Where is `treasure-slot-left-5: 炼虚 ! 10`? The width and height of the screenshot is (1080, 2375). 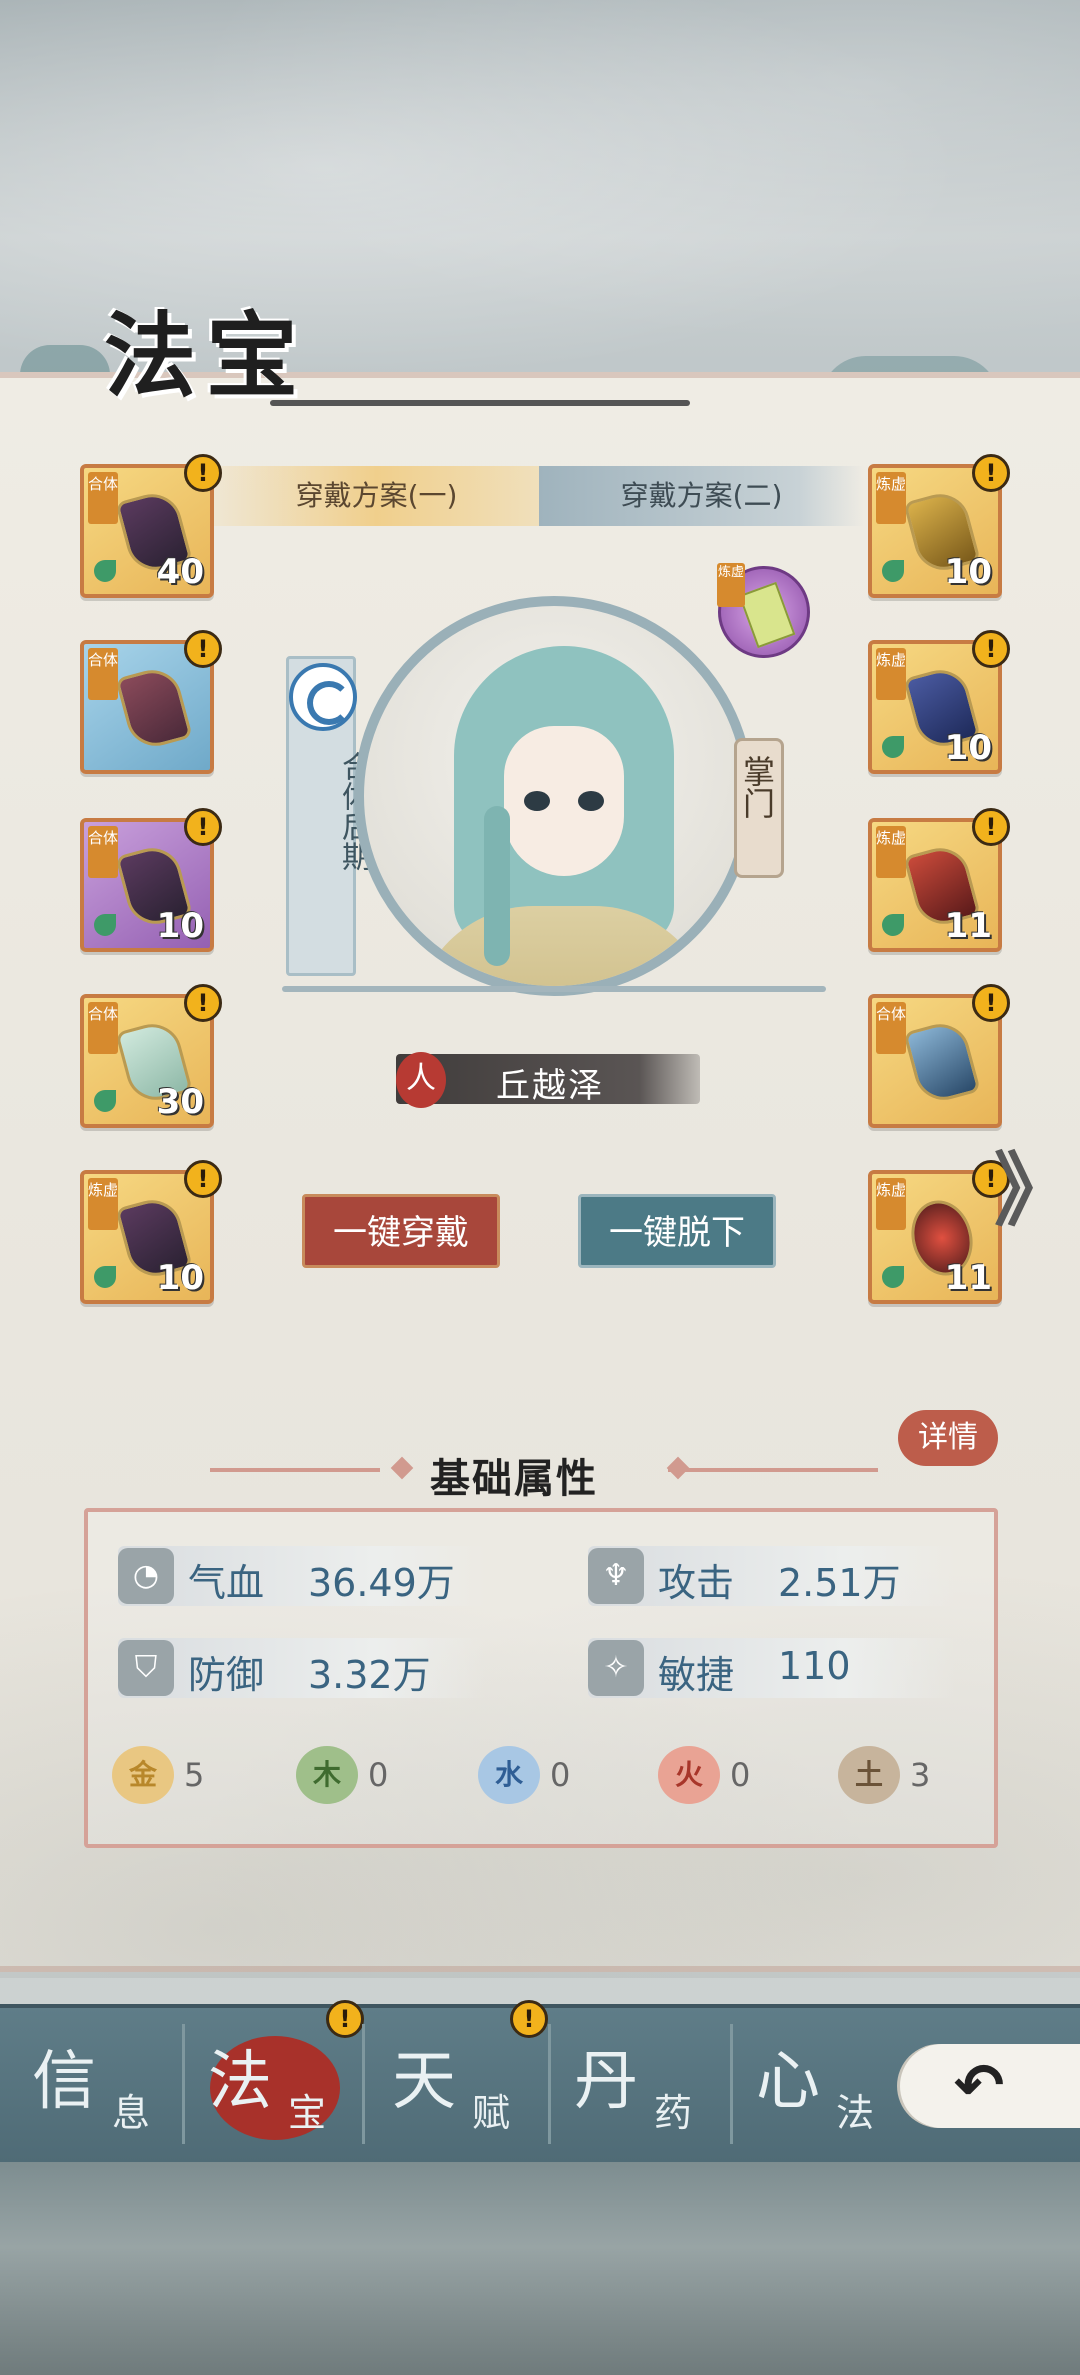
treasure-slot-left-5: 炼虚 ! 10 is located at coordinates (151, 1232).